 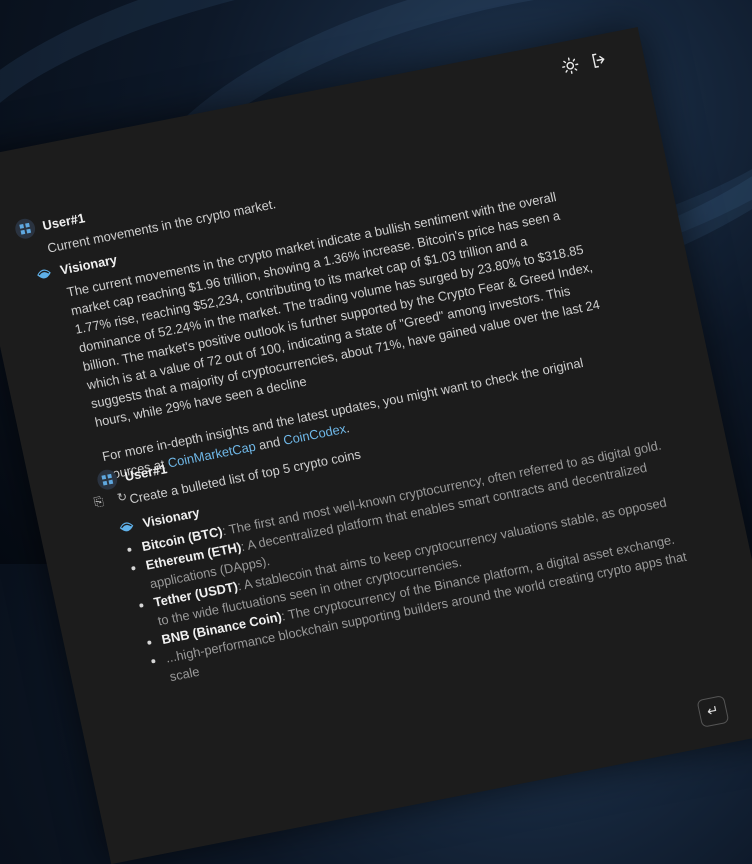 What do you see at coordinates (712, 711) in the screenshot?
I see `enter-icon: ↵` at bounding box center [712, 711].